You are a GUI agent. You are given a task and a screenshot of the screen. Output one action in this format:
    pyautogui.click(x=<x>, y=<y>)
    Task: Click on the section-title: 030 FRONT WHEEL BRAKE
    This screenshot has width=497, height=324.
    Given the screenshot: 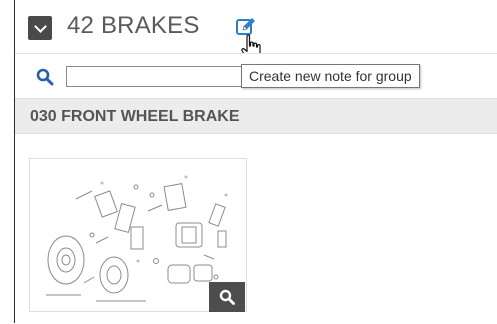 What is the action you would take?
    pyautogui.click(x=135, y=116)
    